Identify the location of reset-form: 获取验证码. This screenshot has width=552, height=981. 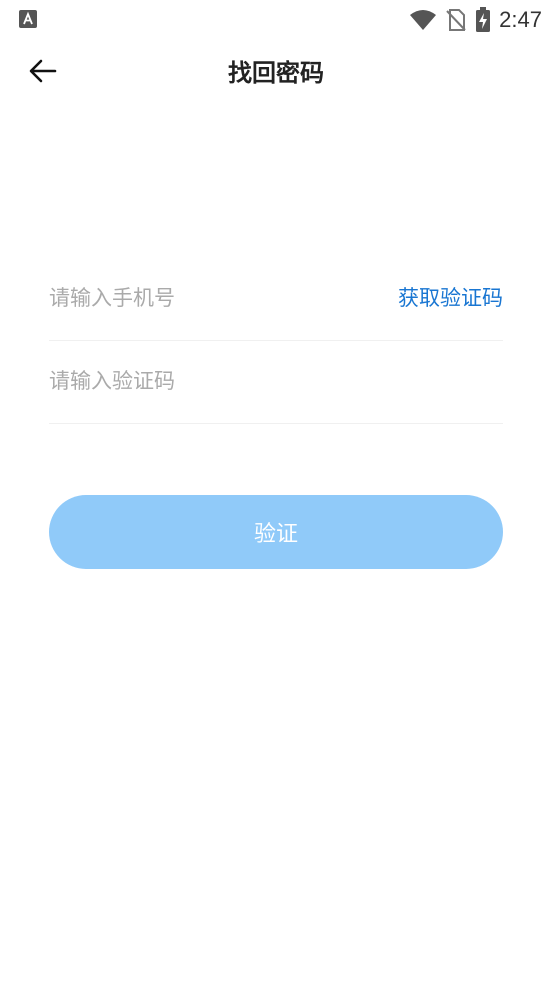
(276, 341).